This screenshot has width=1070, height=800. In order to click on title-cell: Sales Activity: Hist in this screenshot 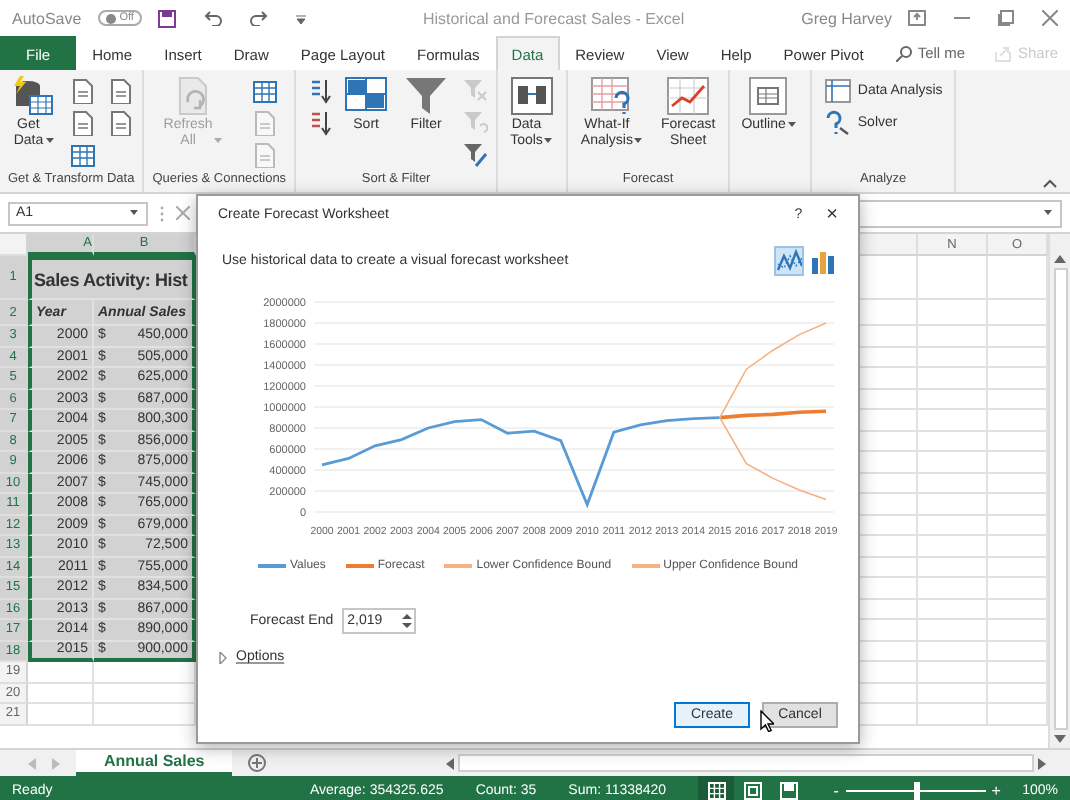, I will do `click(112, 278)`.